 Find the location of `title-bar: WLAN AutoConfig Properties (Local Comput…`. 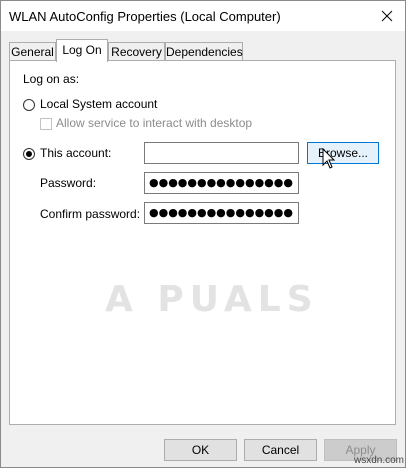

title-bar: WLAN AutoConfig Properties (Local Comput… is located at coordinates (203, 16).